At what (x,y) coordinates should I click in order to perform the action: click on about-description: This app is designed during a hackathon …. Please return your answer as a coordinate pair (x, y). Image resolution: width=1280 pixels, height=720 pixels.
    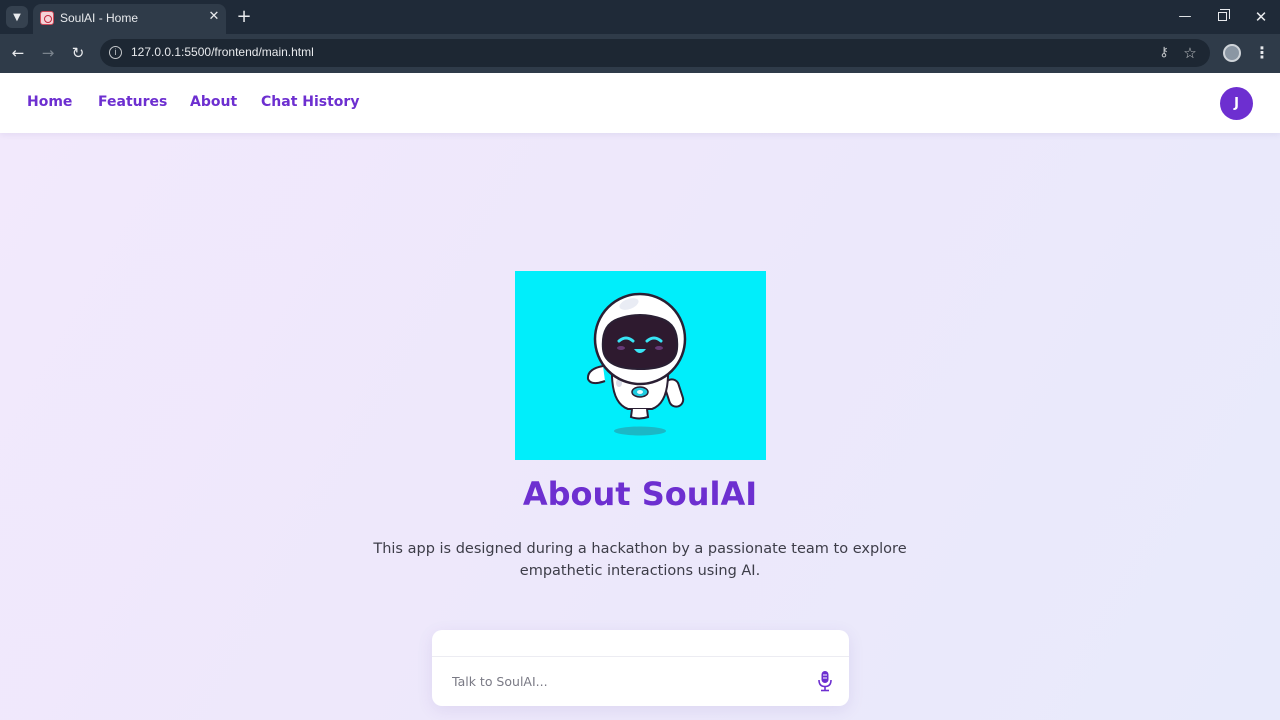
    Looking at the image, I should click on (640, 560).